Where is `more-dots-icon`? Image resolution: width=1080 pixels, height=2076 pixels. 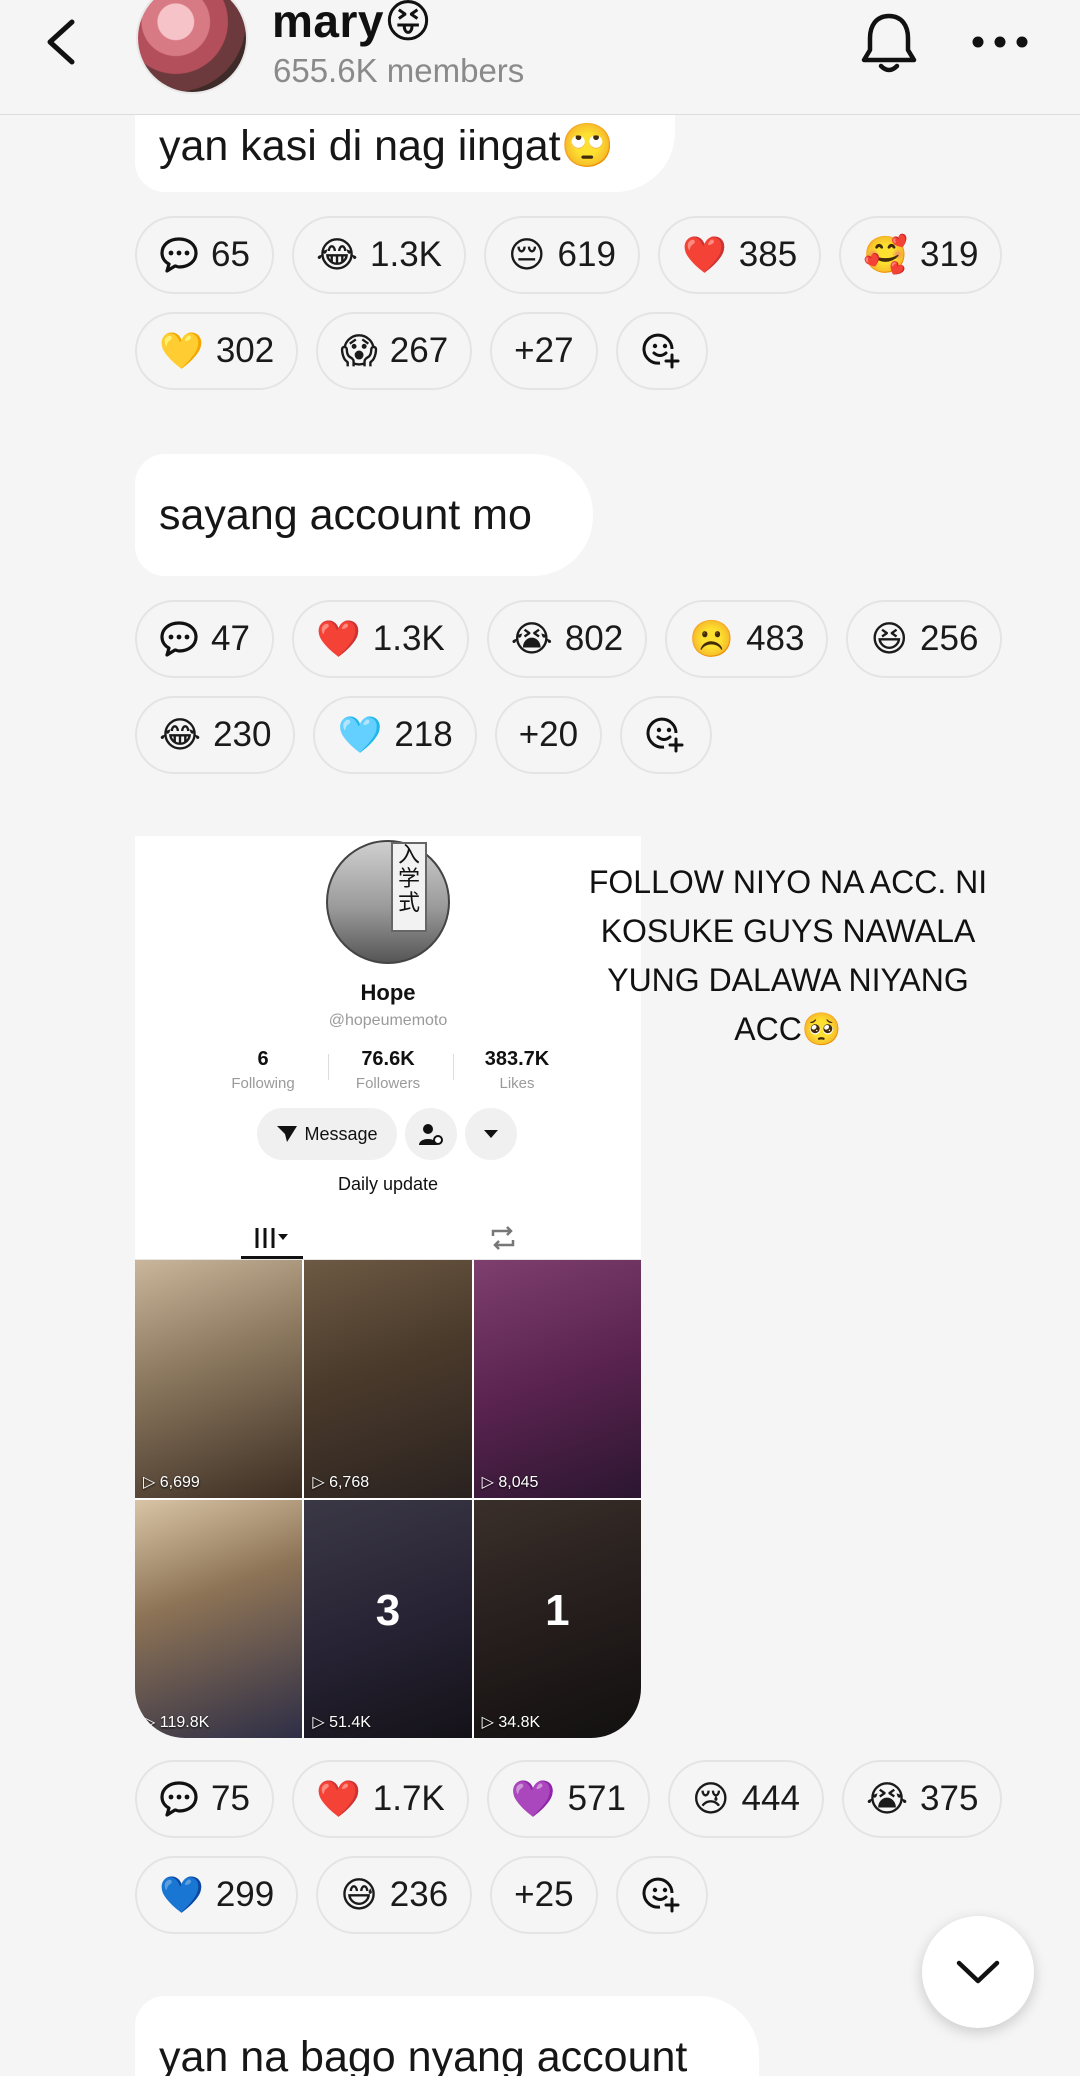
more-dots-icon is located at coordinates (1000, 42).